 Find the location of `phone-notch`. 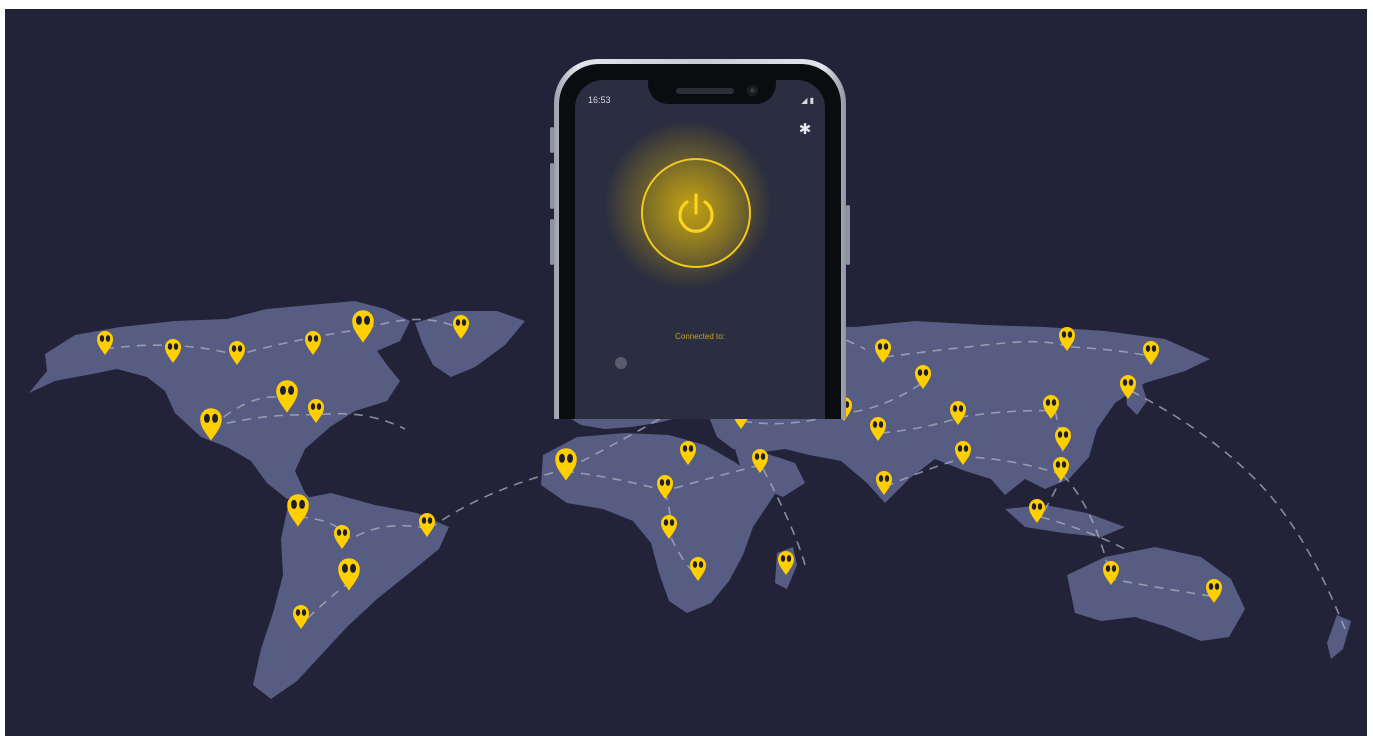

phone-notch is located at coordinates (712, 92).